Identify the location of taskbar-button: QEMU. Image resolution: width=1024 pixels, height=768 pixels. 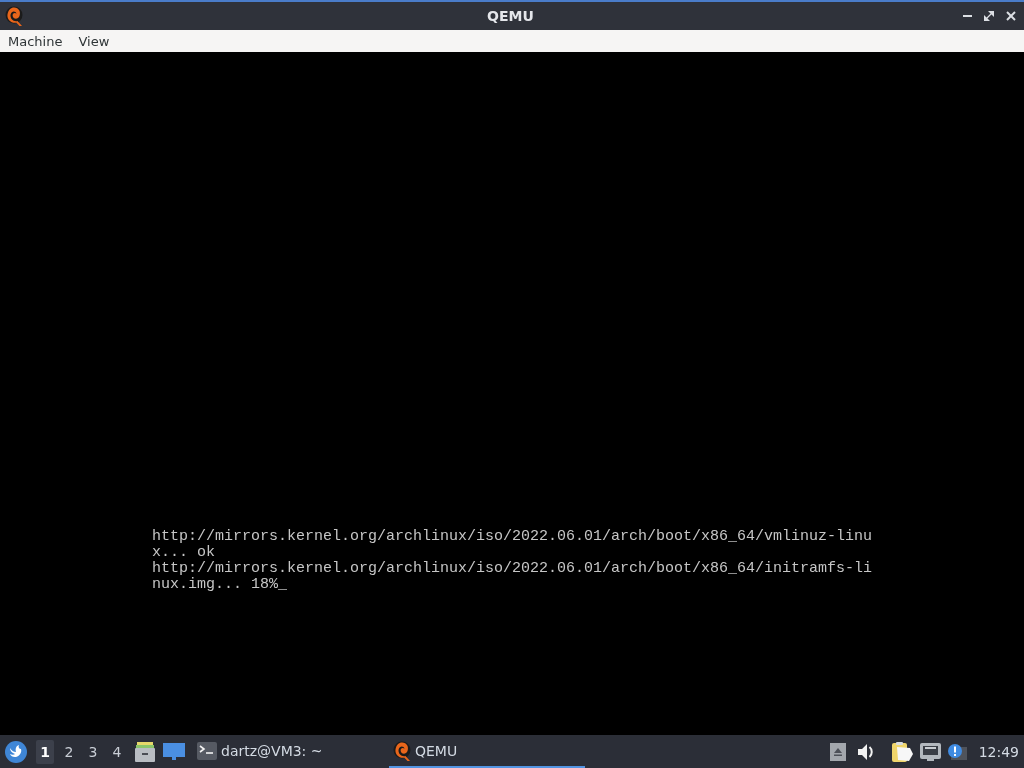
(487, 751).